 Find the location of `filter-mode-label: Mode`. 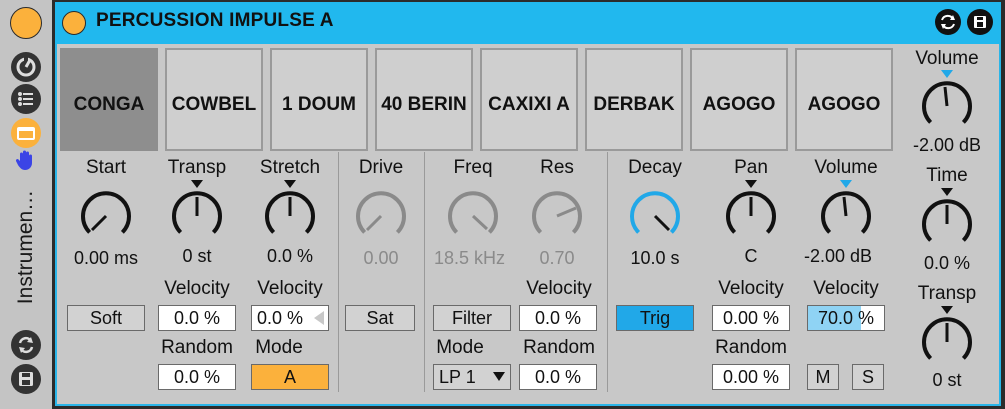

filter-mode-label: Mode is located at coordinates (460, 347).